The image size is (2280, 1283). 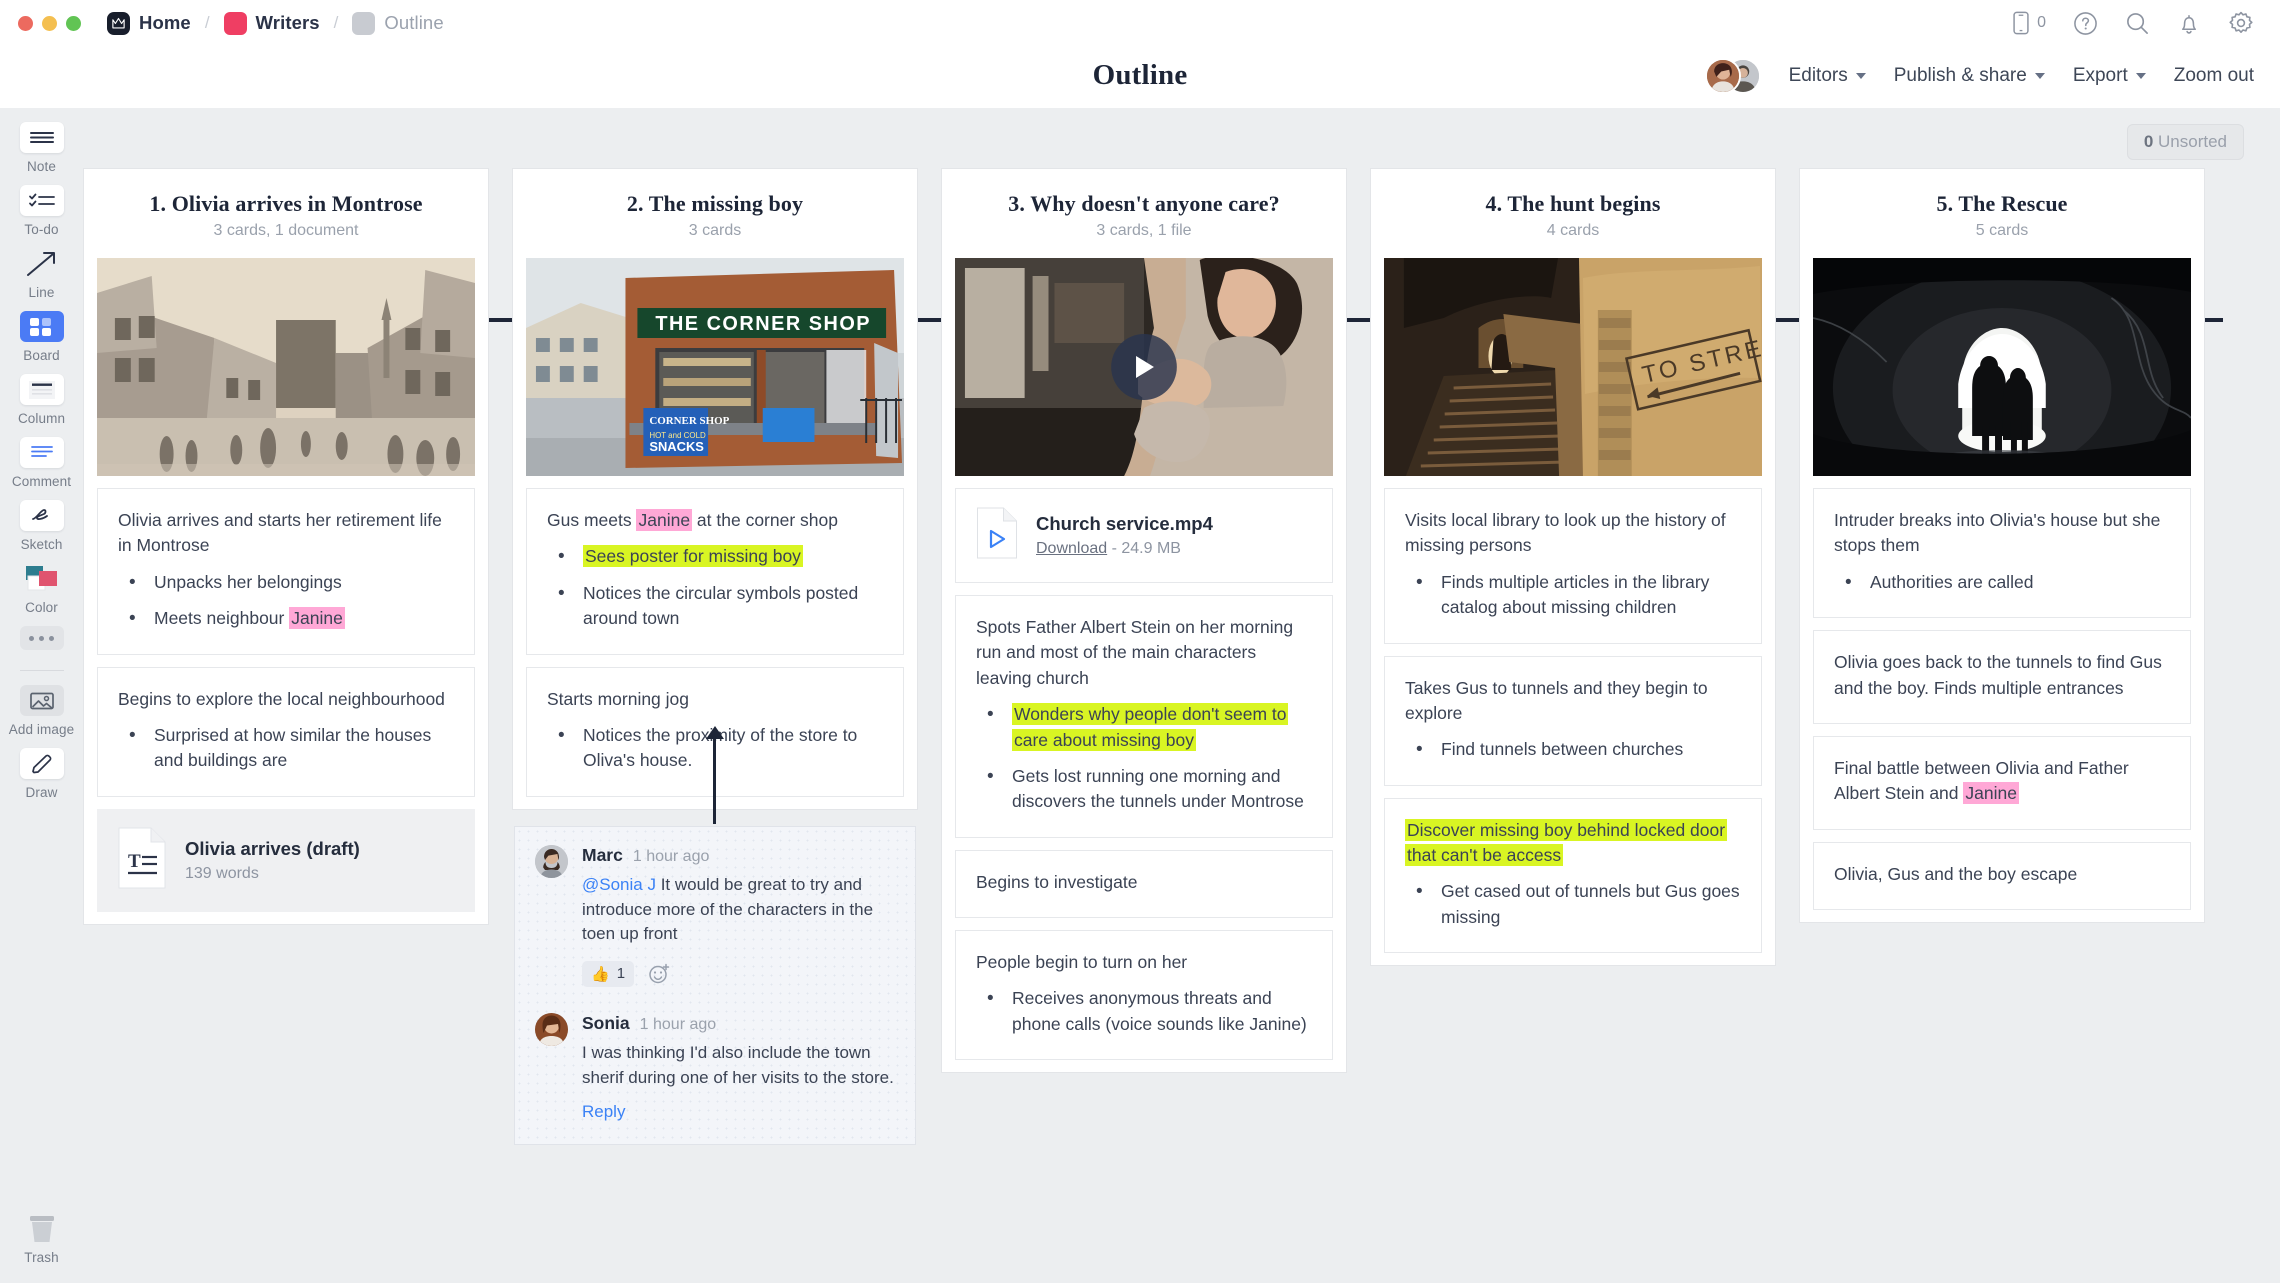 I want to click on editor-avatars, so click(x=1732, y=76).